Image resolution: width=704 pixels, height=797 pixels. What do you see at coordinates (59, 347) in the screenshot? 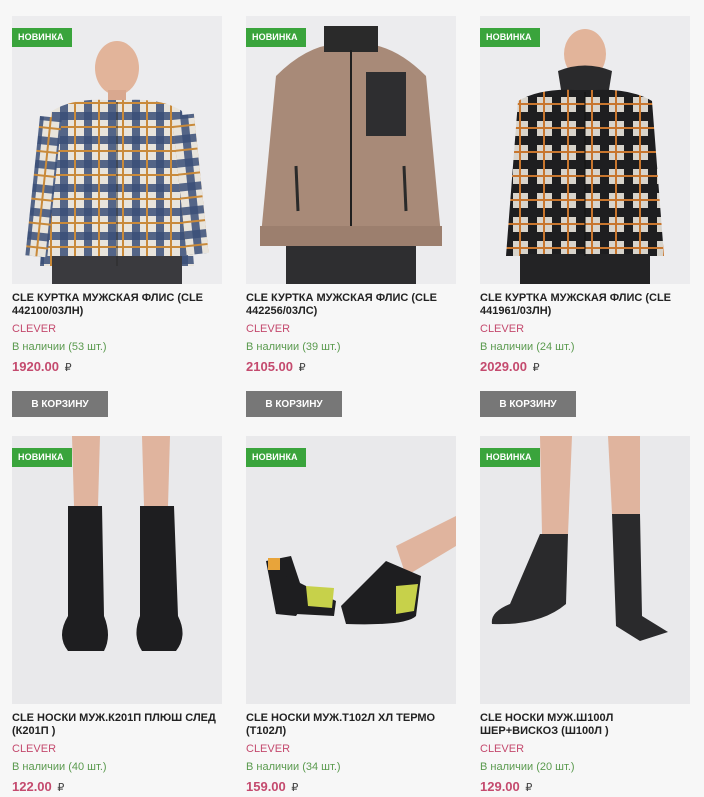
I see `stock-status: В наличии (53 шт.)` at bounding box center [59, 347].